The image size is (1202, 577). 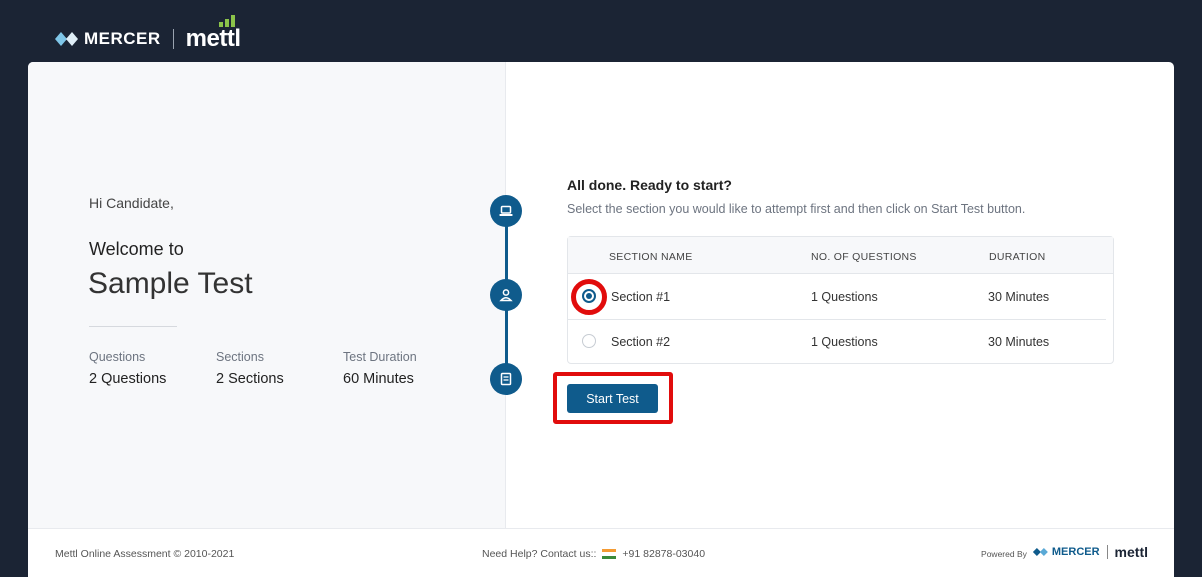 What do you see at coordinates (1004, 554) in the screenshot?
I see `powered-by-text: Powered By` at bounding box center [1004, 554].